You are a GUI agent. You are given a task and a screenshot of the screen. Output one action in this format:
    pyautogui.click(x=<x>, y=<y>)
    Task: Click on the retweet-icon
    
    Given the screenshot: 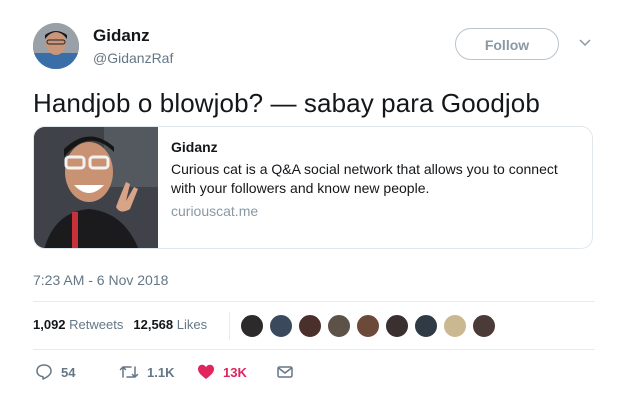 What is the action you would take?
    pyautogui.click(x=129, y=372)
    